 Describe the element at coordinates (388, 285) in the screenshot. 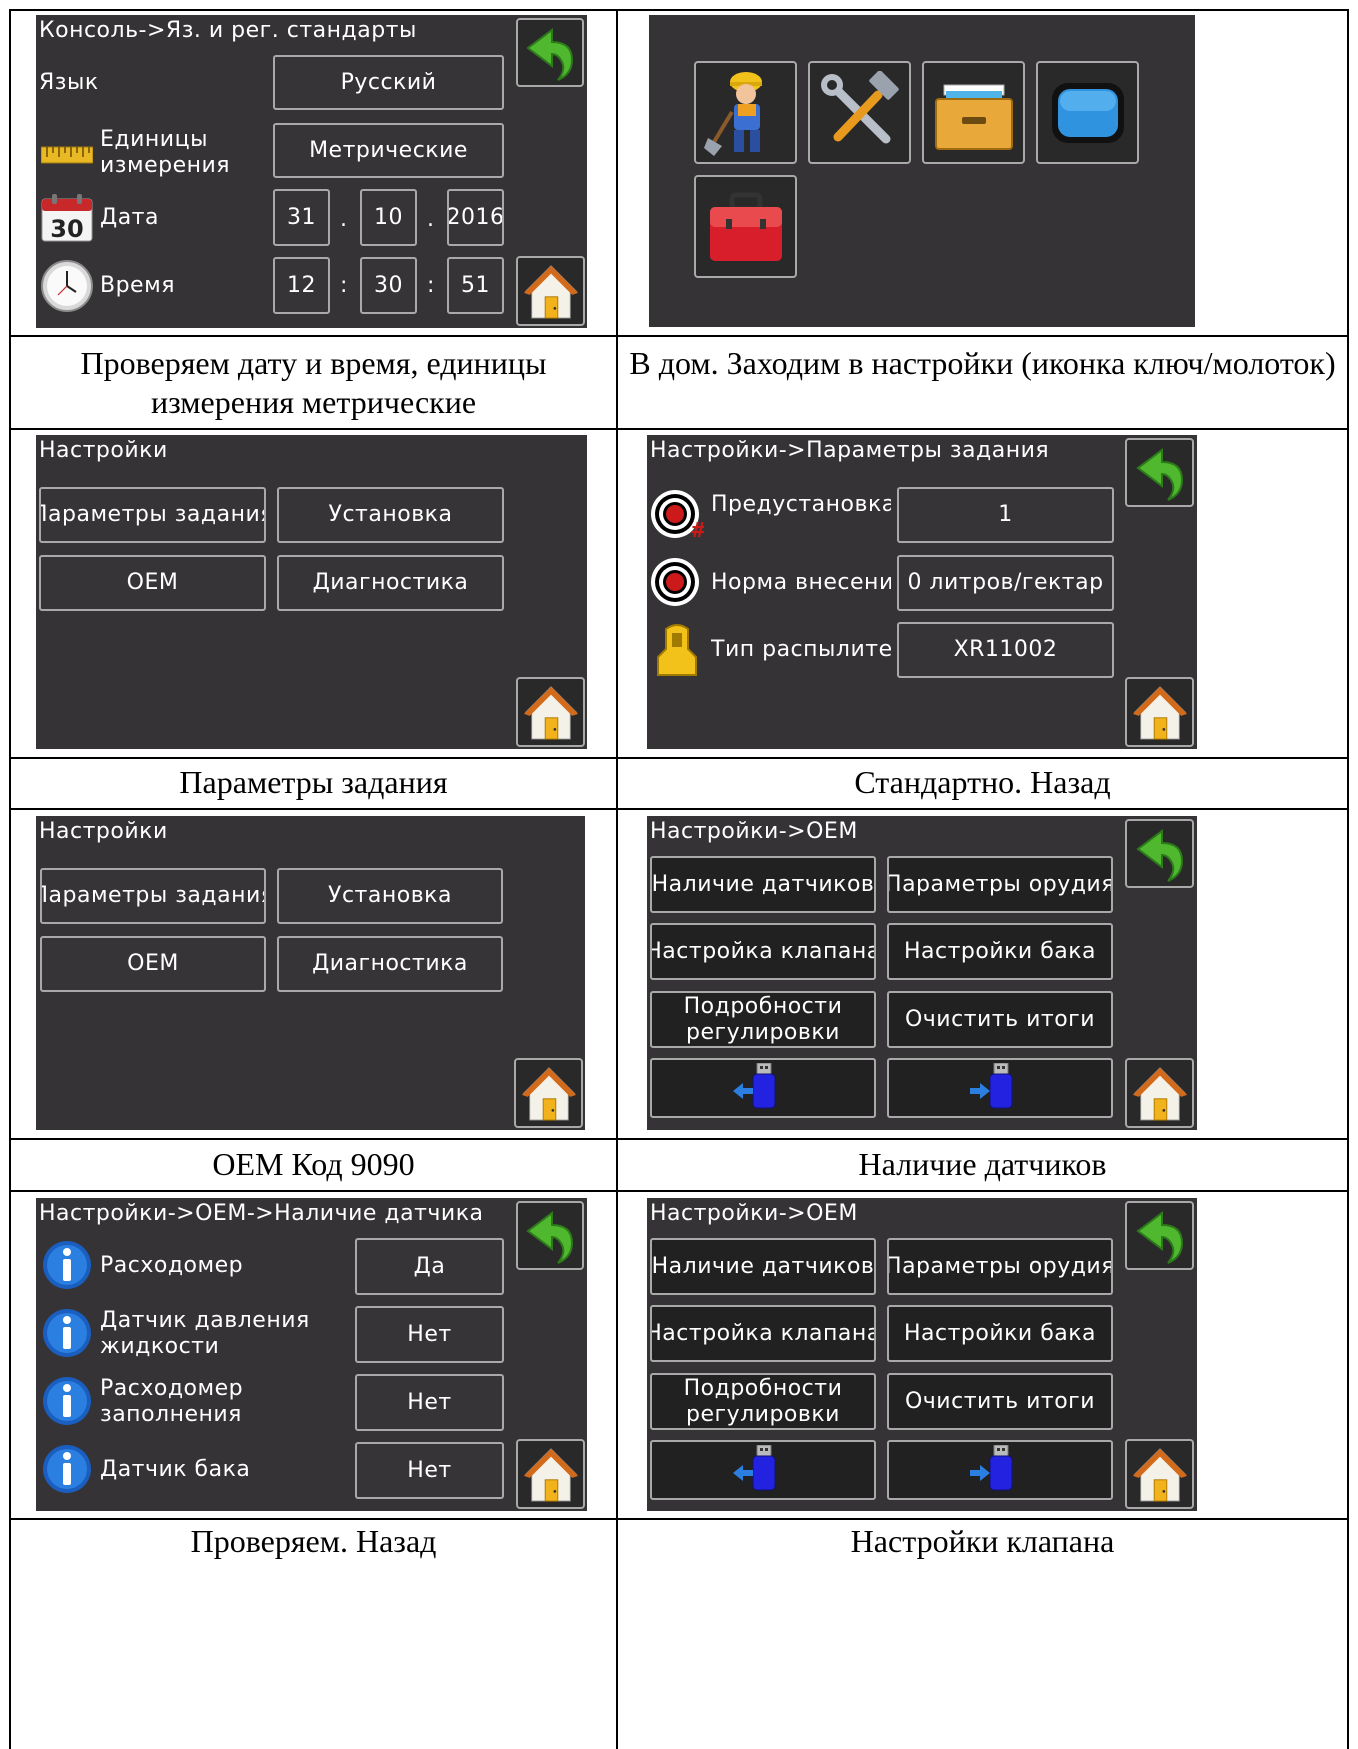

I see `time-minute-field: 30` at that location.